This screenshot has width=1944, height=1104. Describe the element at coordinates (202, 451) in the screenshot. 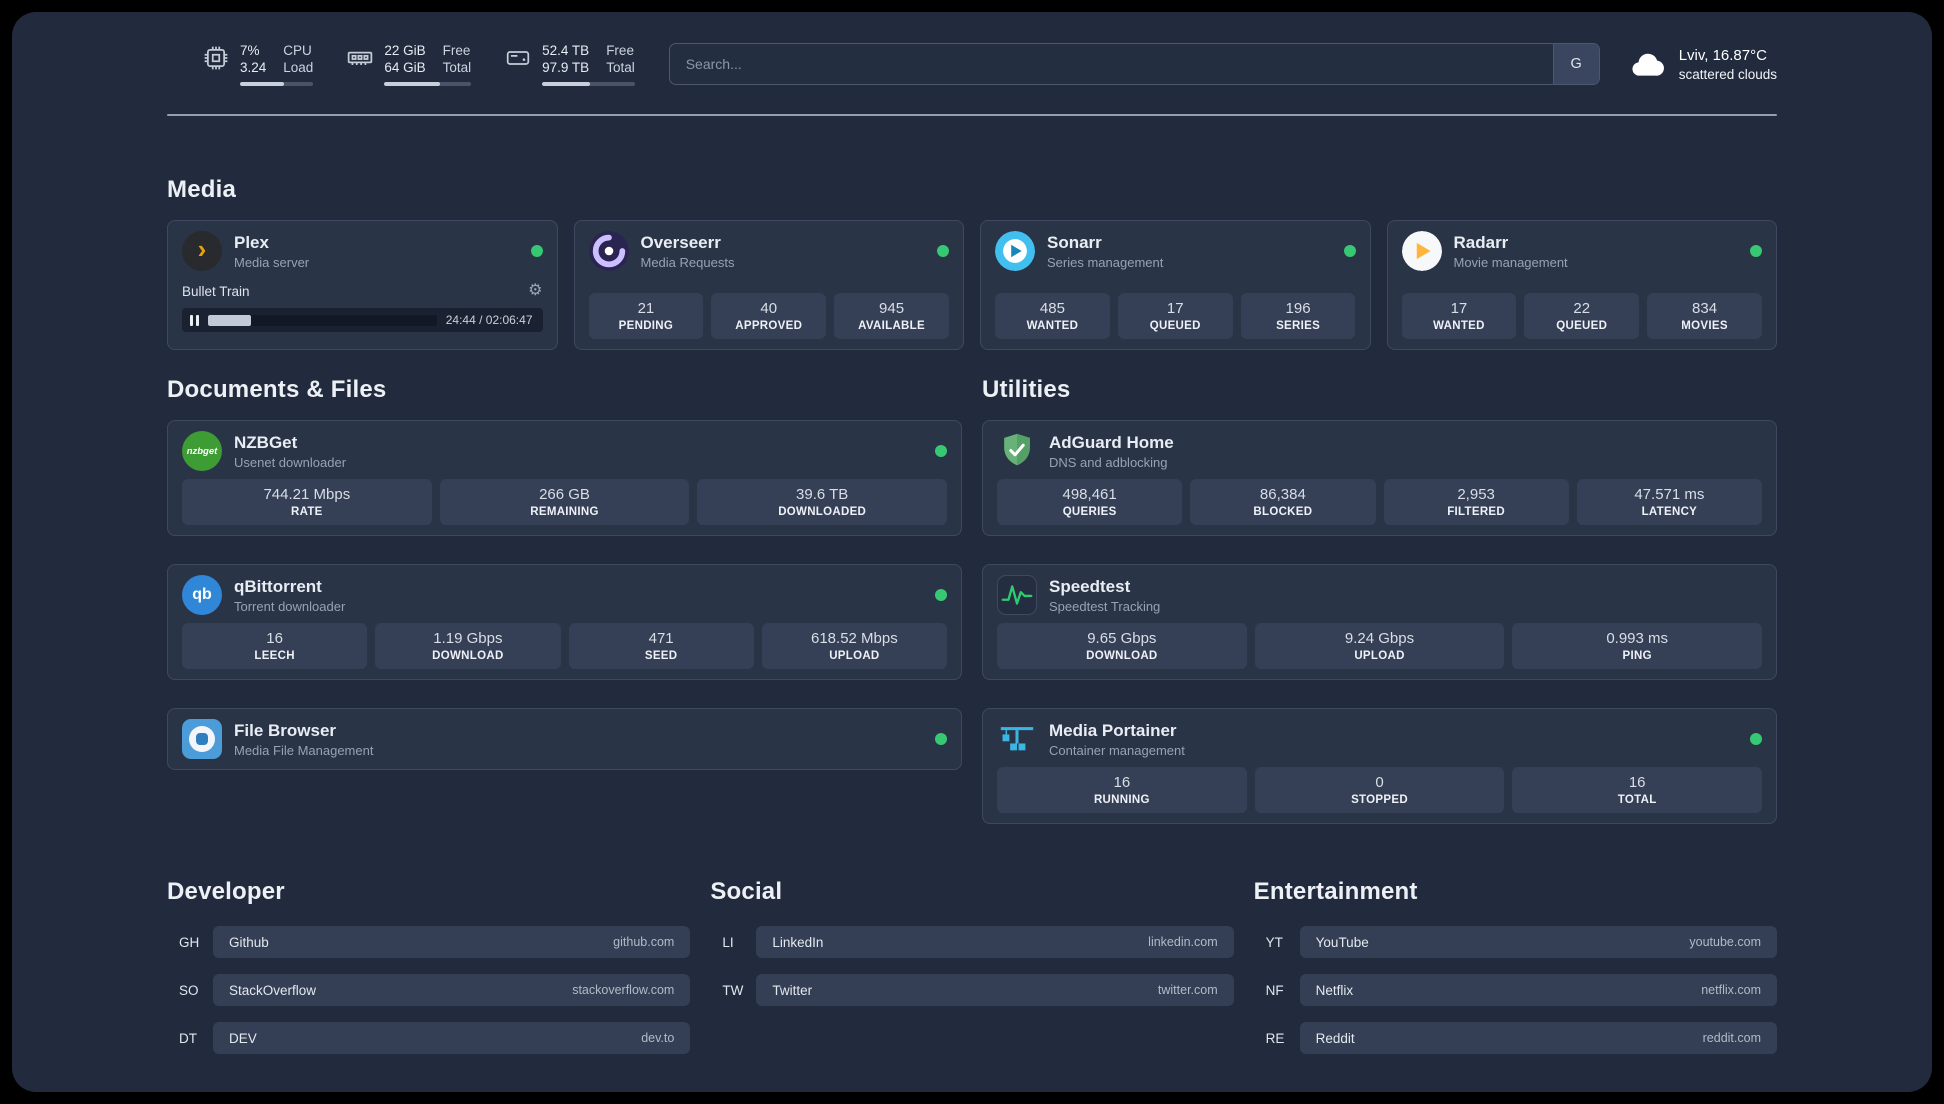

I see `nzbget-icon: nzbget` at that location.